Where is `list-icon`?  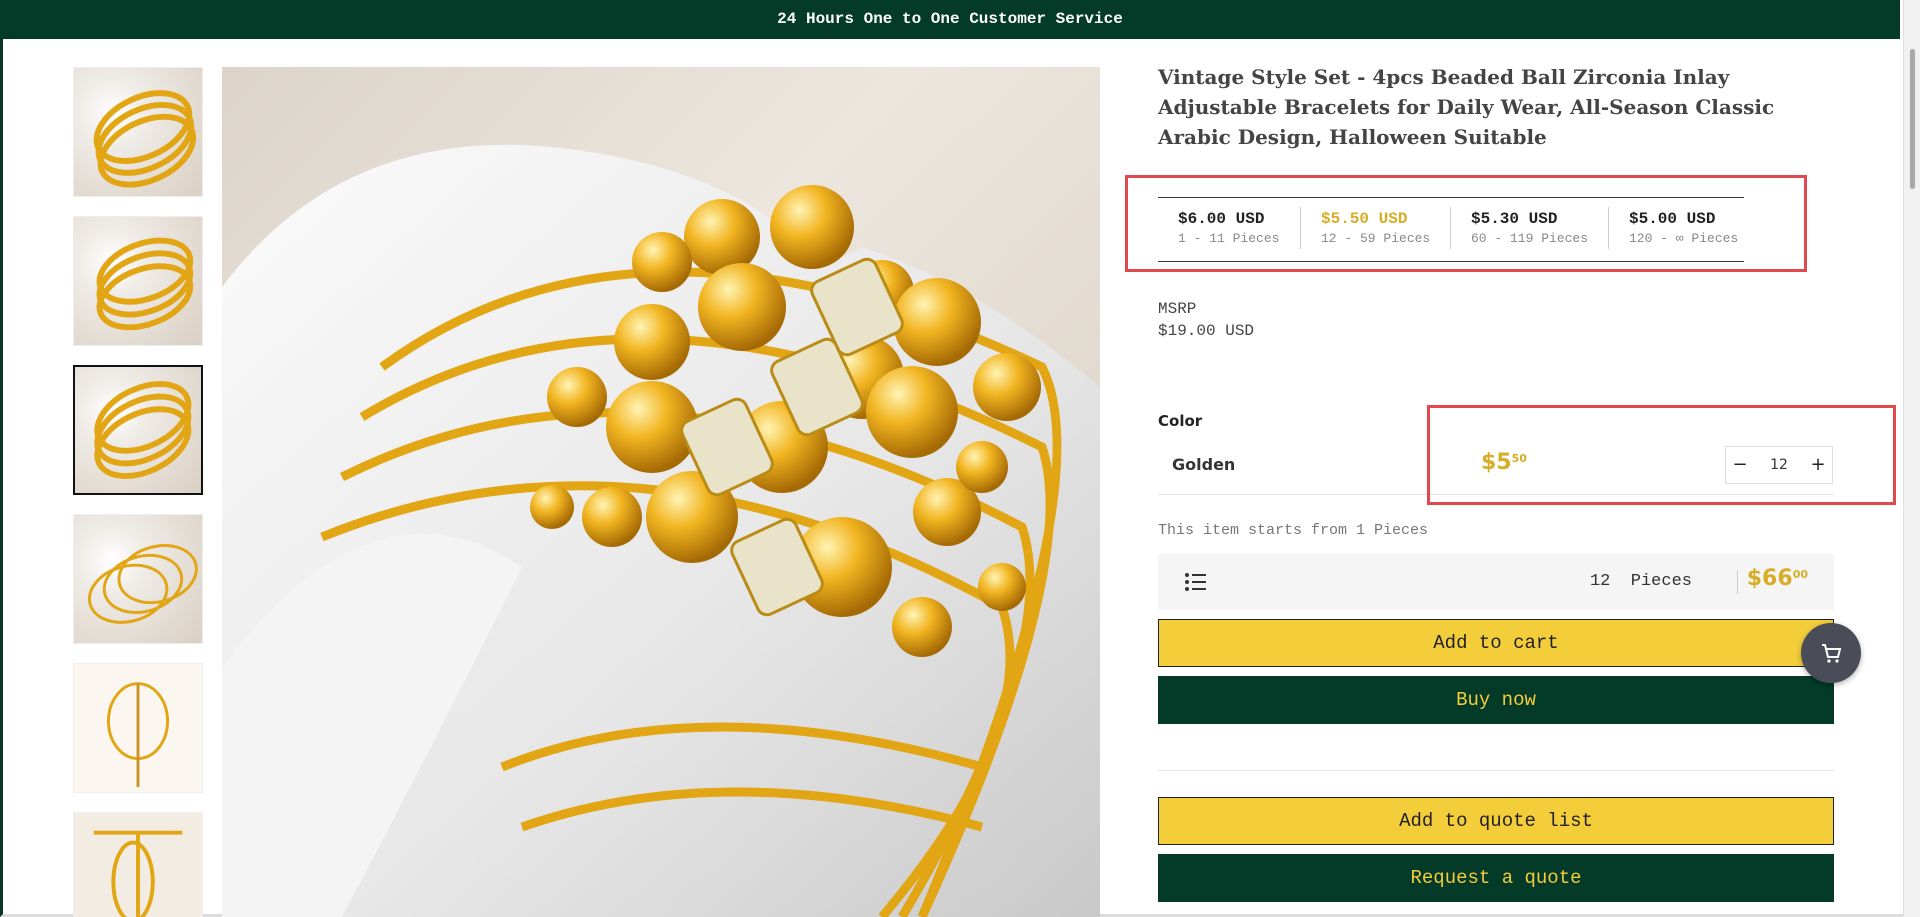 list-icon is located at coordinates (1196, 582).